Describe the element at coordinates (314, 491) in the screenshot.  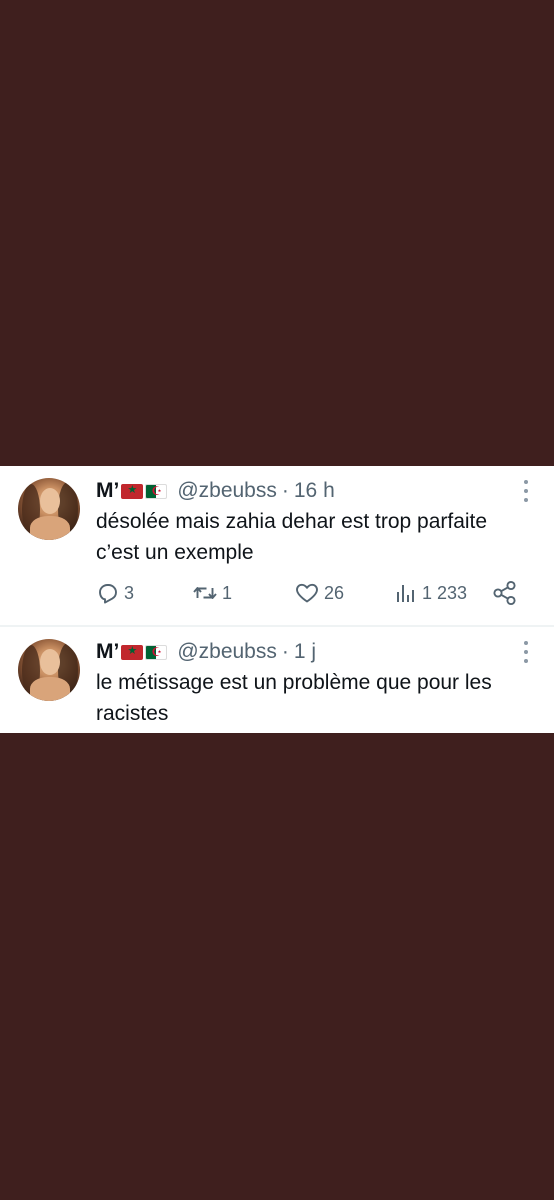
I see `timestamp: 16 h` at that location.